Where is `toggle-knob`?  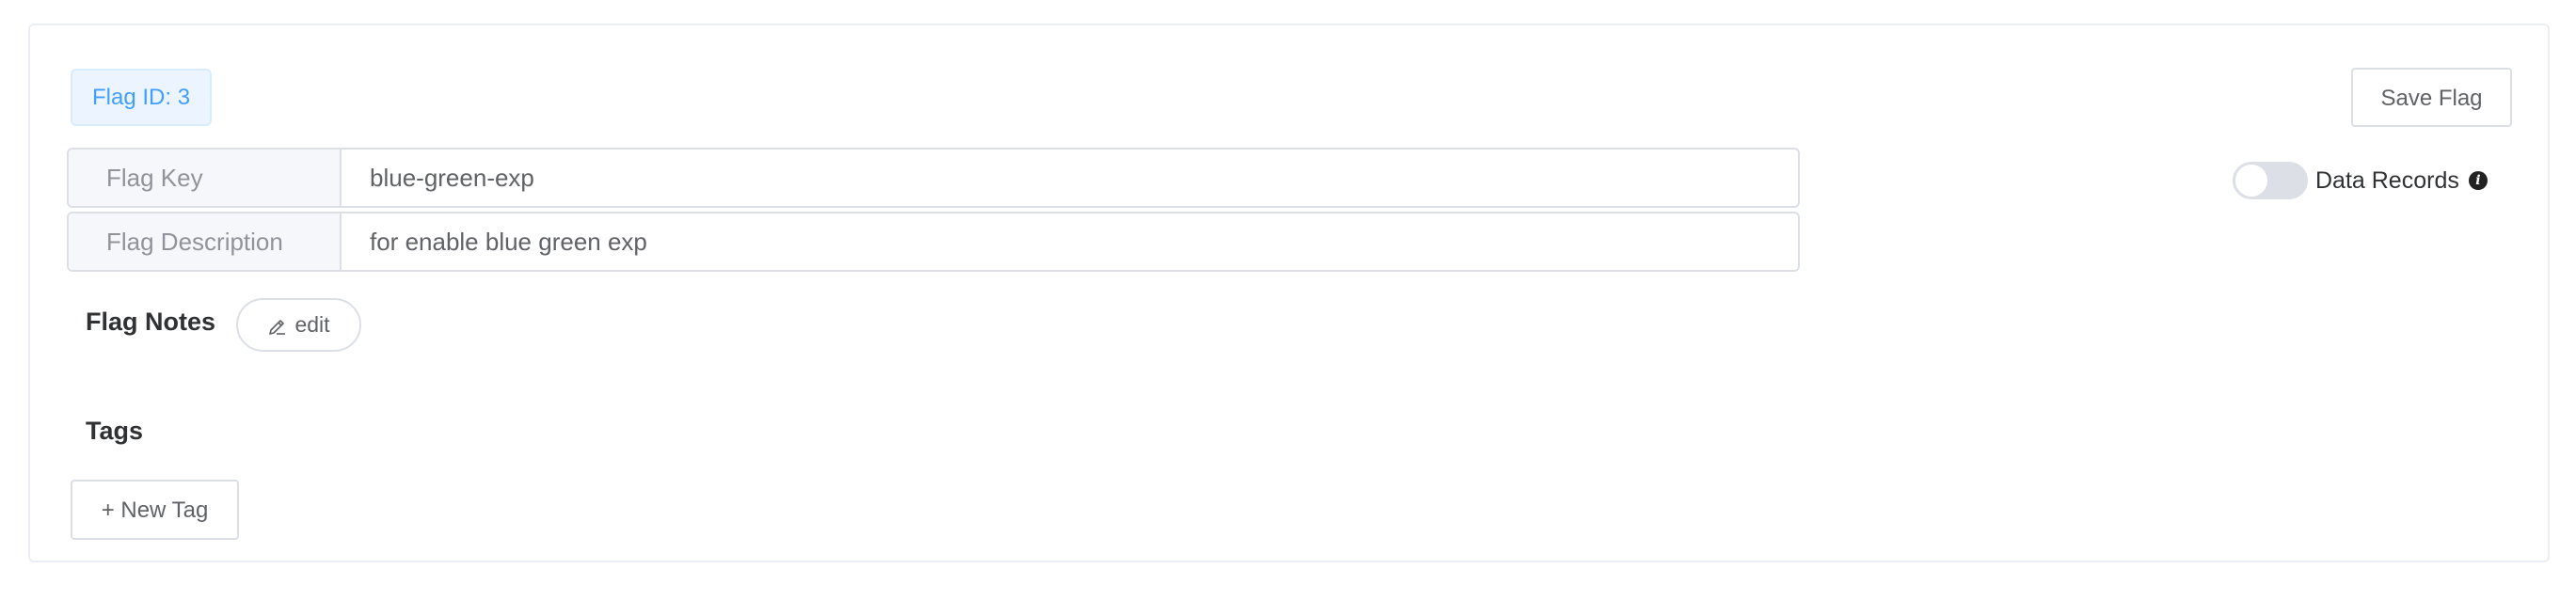 toggle-knob is located at coordinates (2251, 181).